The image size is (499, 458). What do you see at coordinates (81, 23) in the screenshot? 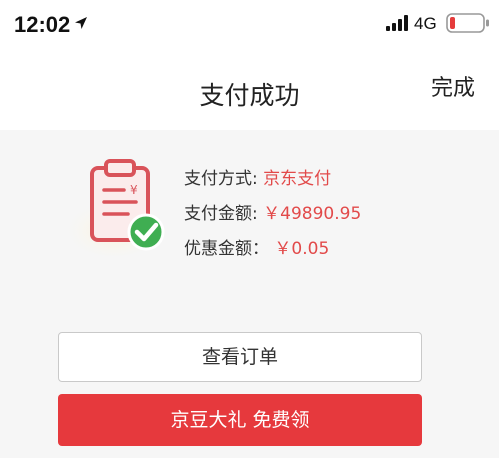
I see `location-arrow-icon` at bounding box center [81, 23].